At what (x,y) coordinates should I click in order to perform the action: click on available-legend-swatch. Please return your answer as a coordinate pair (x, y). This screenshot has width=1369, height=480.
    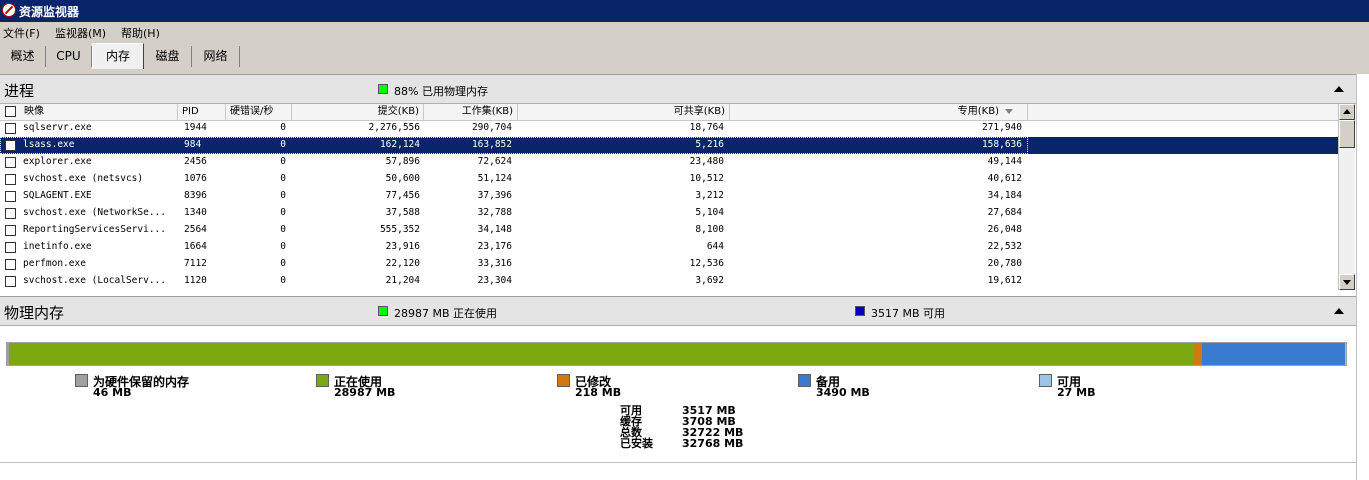
    Looking at the image, I should click on (860, 311).